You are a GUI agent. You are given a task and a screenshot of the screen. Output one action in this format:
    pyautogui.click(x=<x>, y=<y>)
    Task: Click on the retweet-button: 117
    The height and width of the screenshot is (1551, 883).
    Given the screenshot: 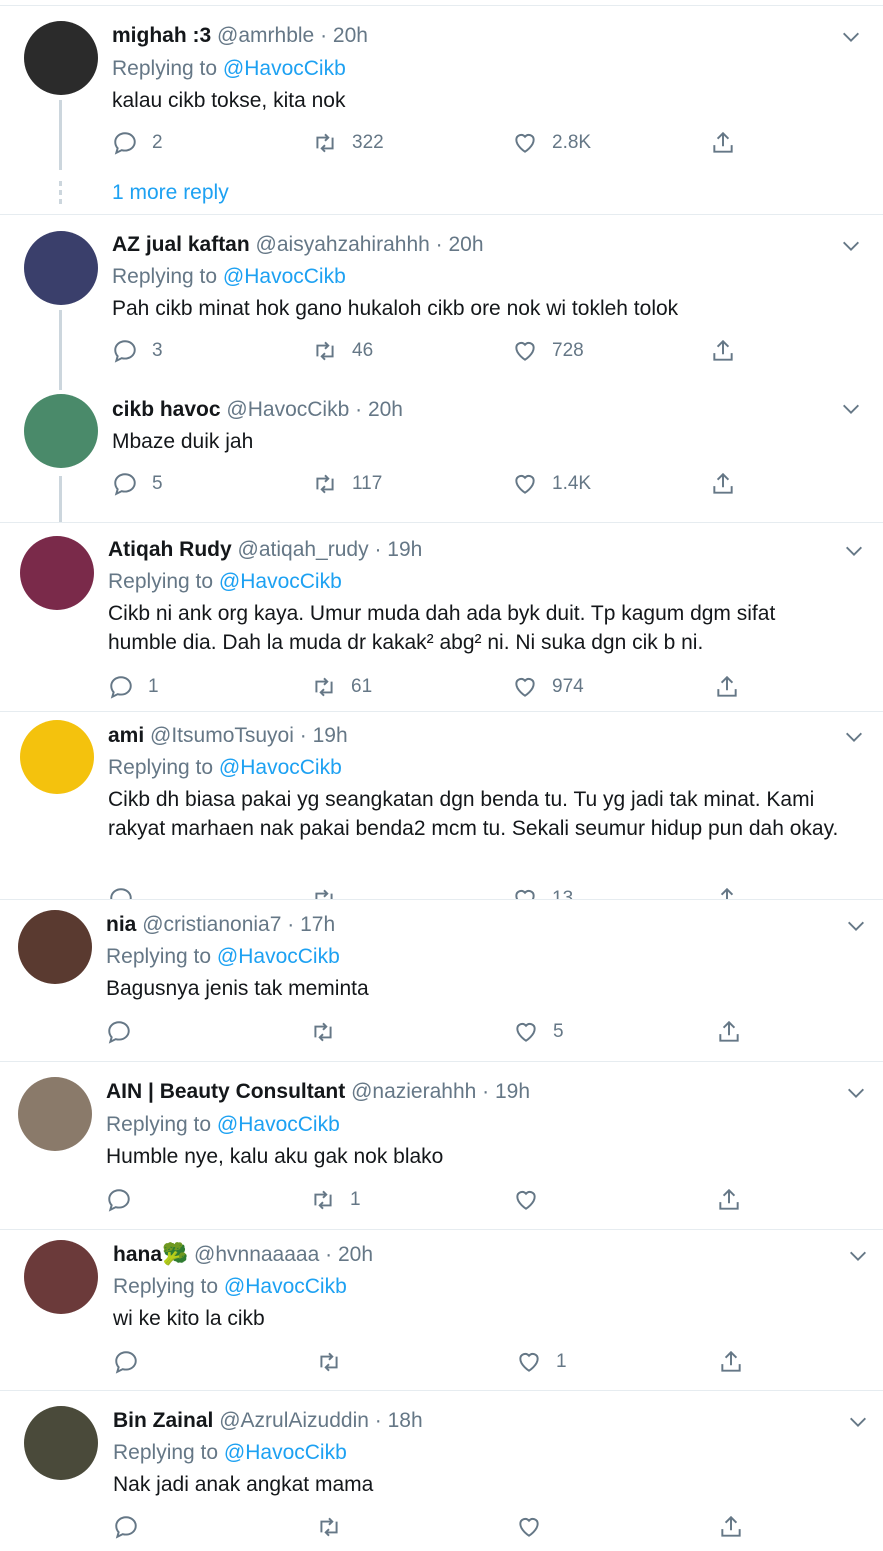 What is the action you would take?
    pyautogui.click(x=347, y=484)
    